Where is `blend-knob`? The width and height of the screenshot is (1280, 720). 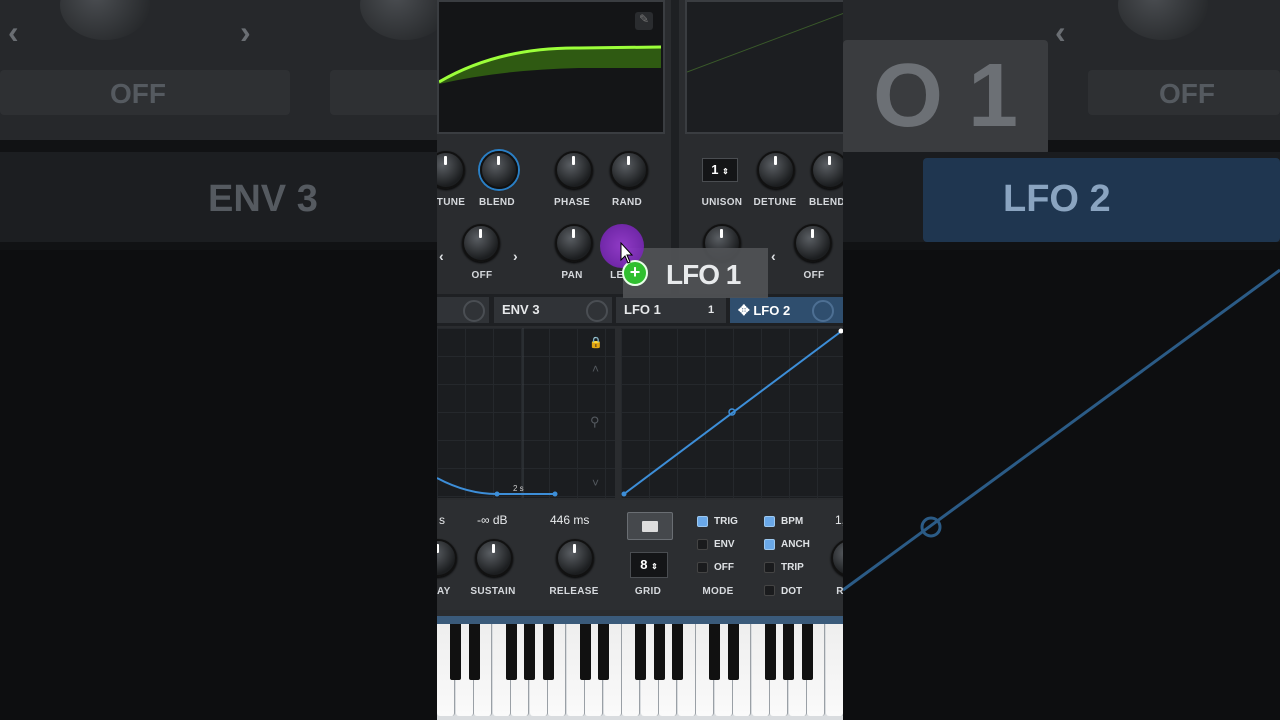
blend-knob is located at coordinates (499, 170).